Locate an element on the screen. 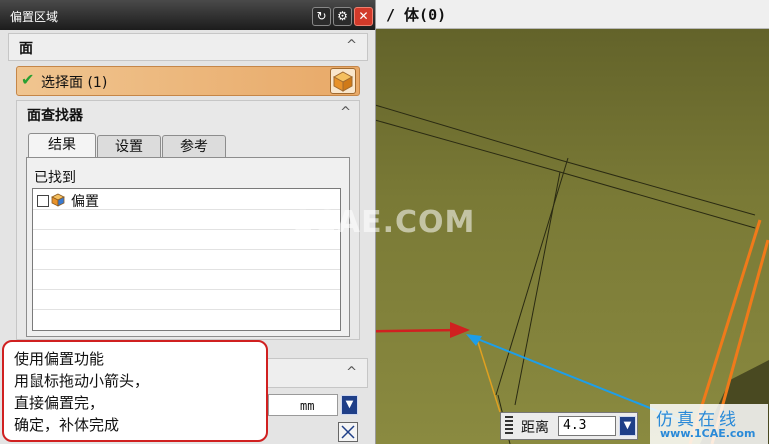 This screenshot has width=769, height=444. viewport-title: / 体(0) is located at coordinates (416, 15).